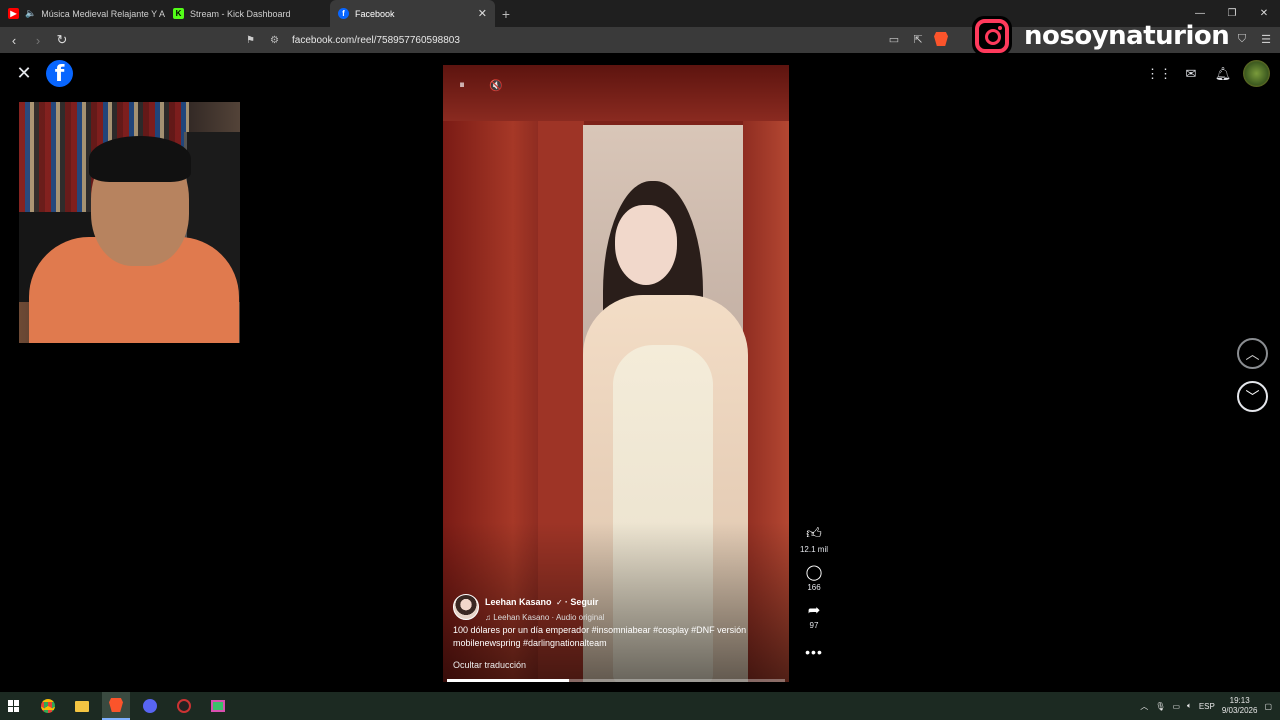  Describe the element at coordinates (24, 74) in the screenshot. I see `close-icon: ✕` at that location.